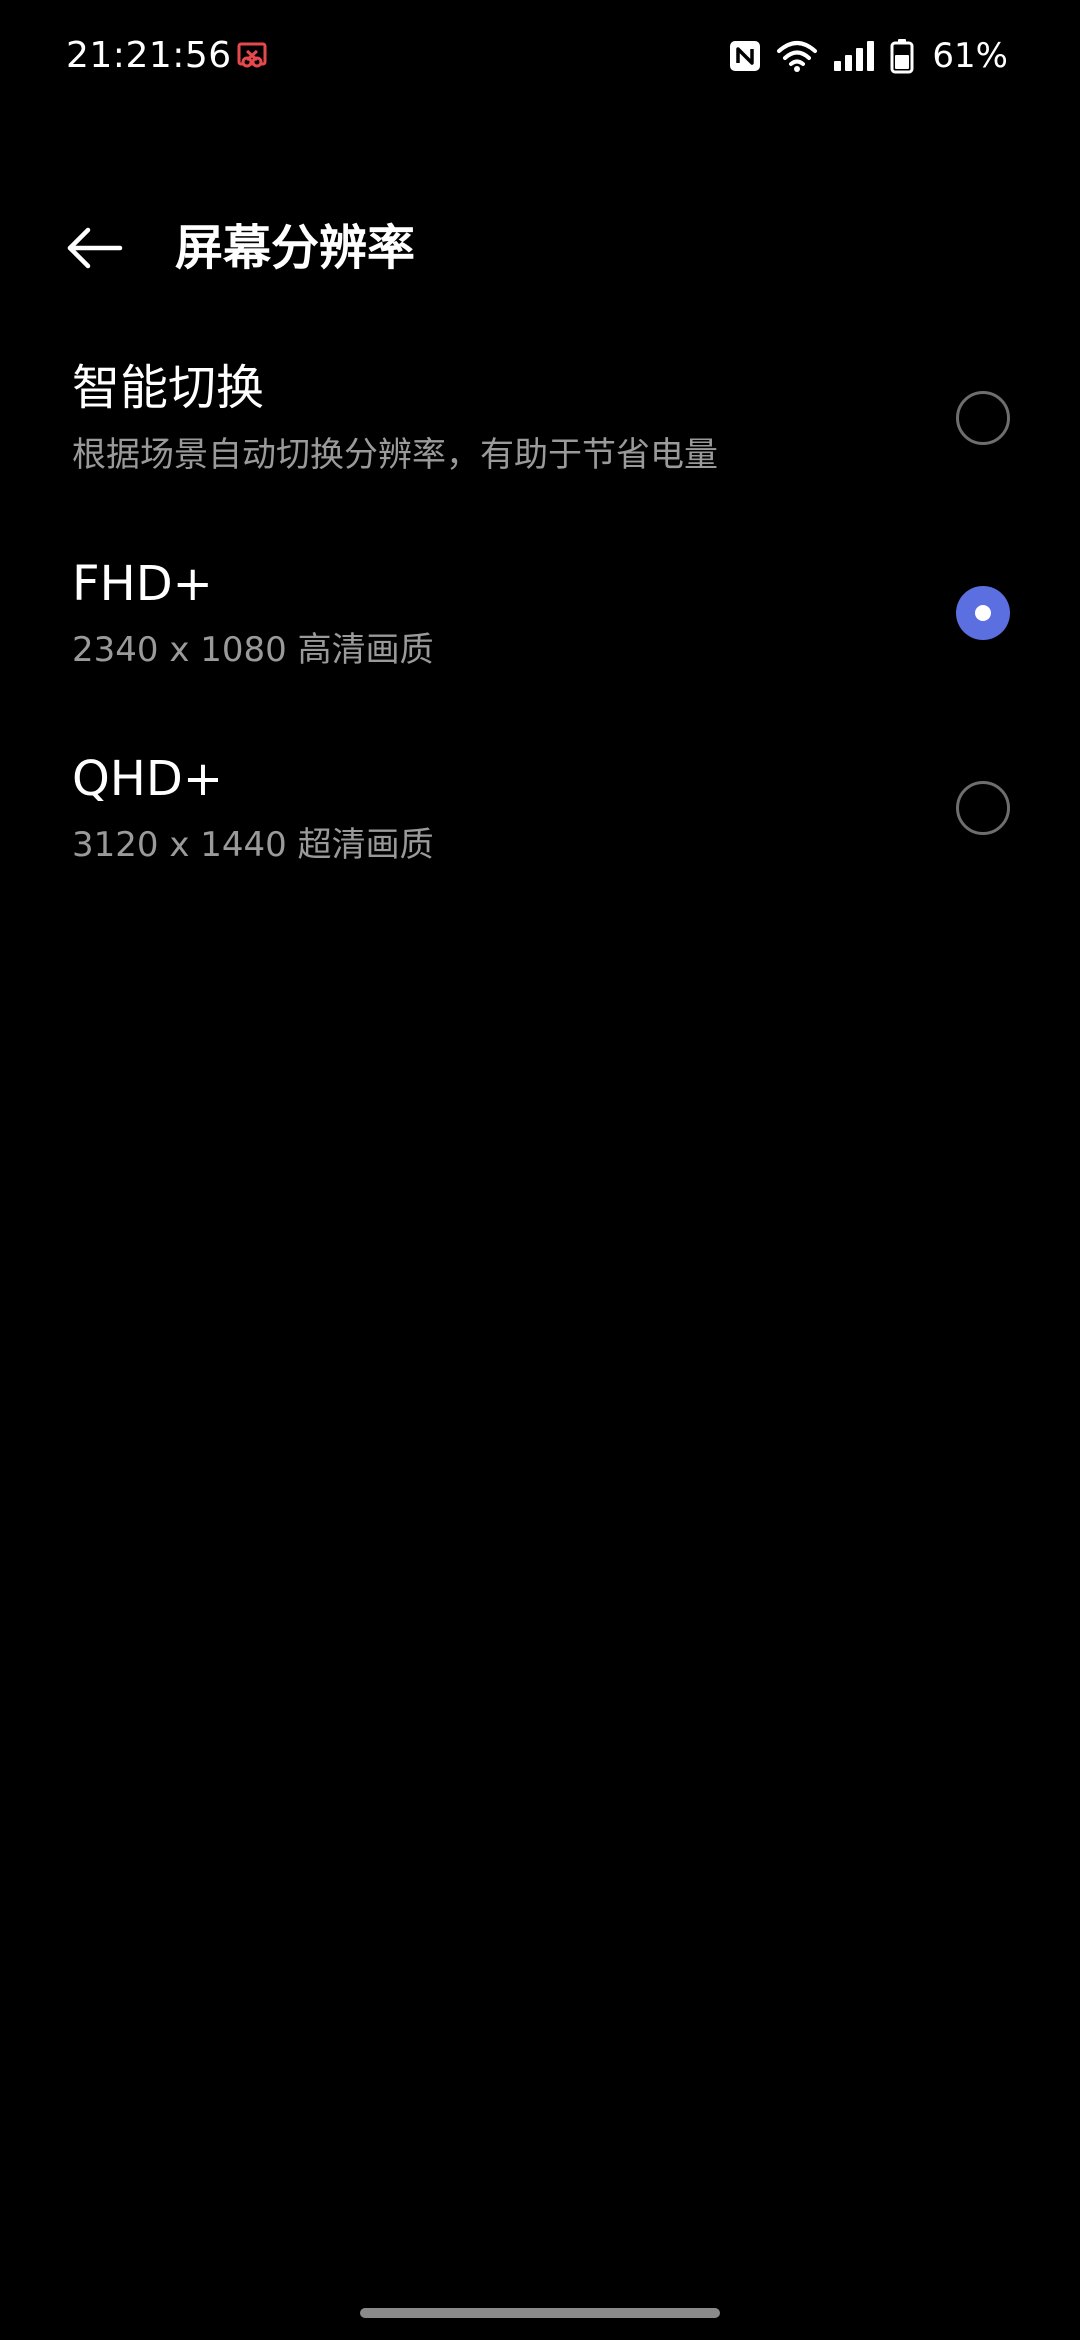  I want to click on option-qhd-plus: QHD+ 3120 x 1440 超清画质, so click(540, 820).